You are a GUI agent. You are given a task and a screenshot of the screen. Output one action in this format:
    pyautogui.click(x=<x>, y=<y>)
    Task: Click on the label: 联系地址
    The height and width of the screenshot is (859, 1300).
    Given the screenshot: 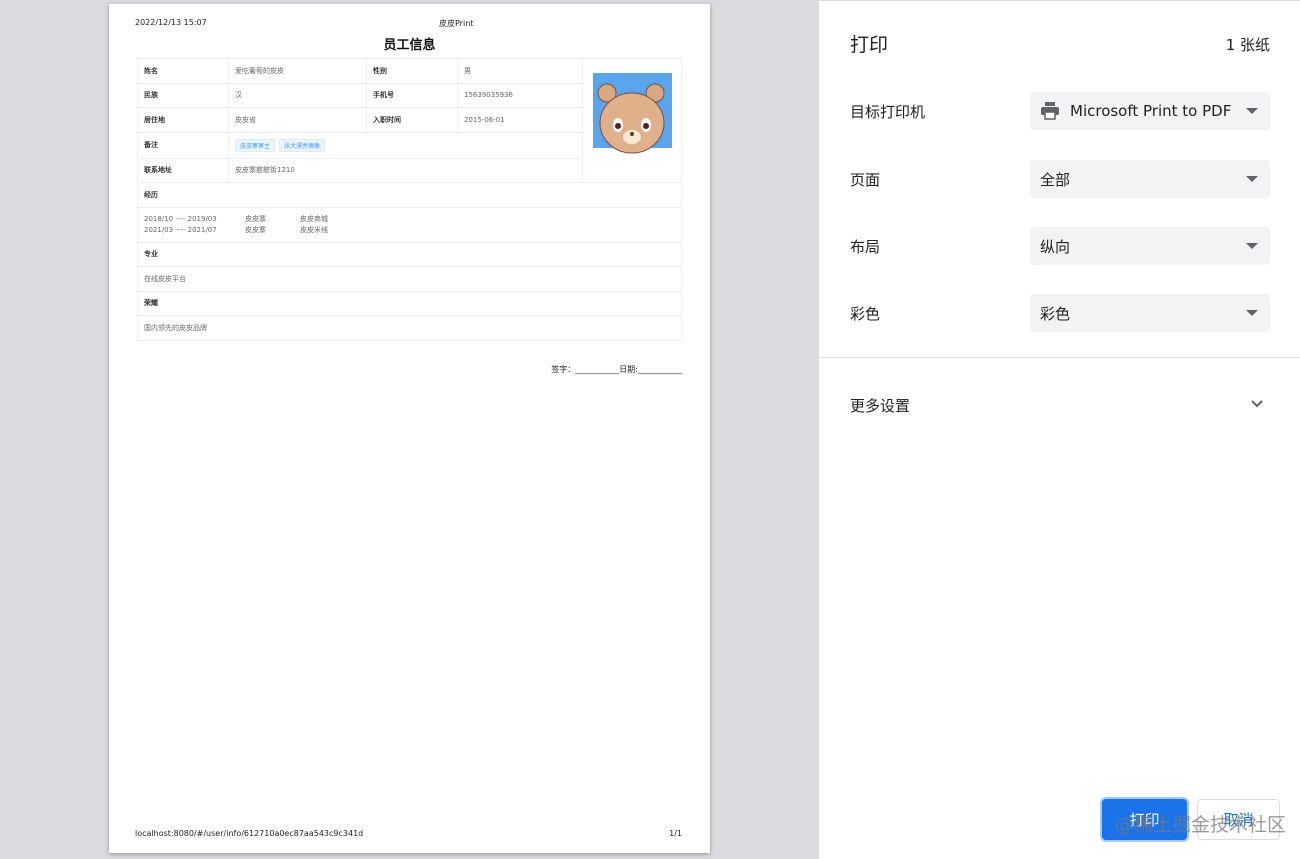 What is the action you would take?
    pyautogui.click(x=183, y=170)
    